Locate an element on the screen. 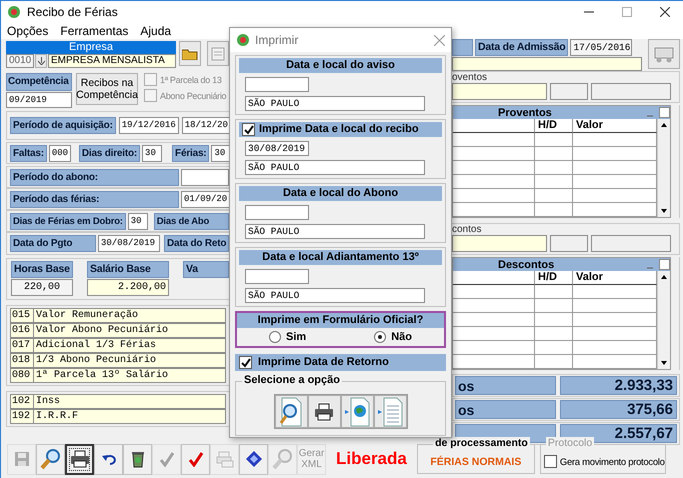 The width and height of the screenshot is (683, 478). search-icon is located at coordinates (283, 459).